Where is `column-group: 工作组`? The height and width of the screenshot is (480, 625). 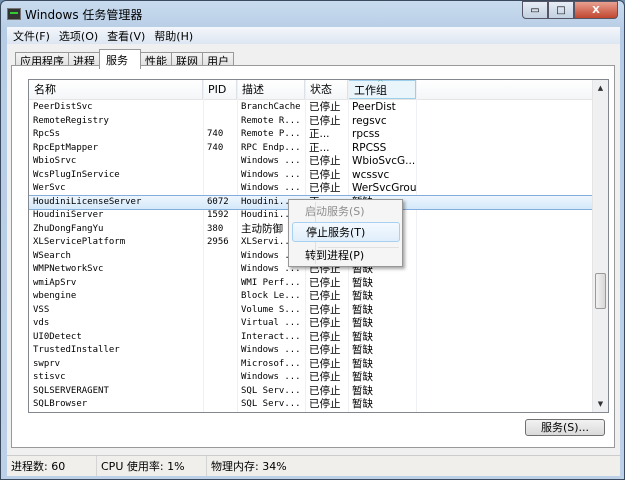 column-group: 工作组 is located at coordinates (382, 89).